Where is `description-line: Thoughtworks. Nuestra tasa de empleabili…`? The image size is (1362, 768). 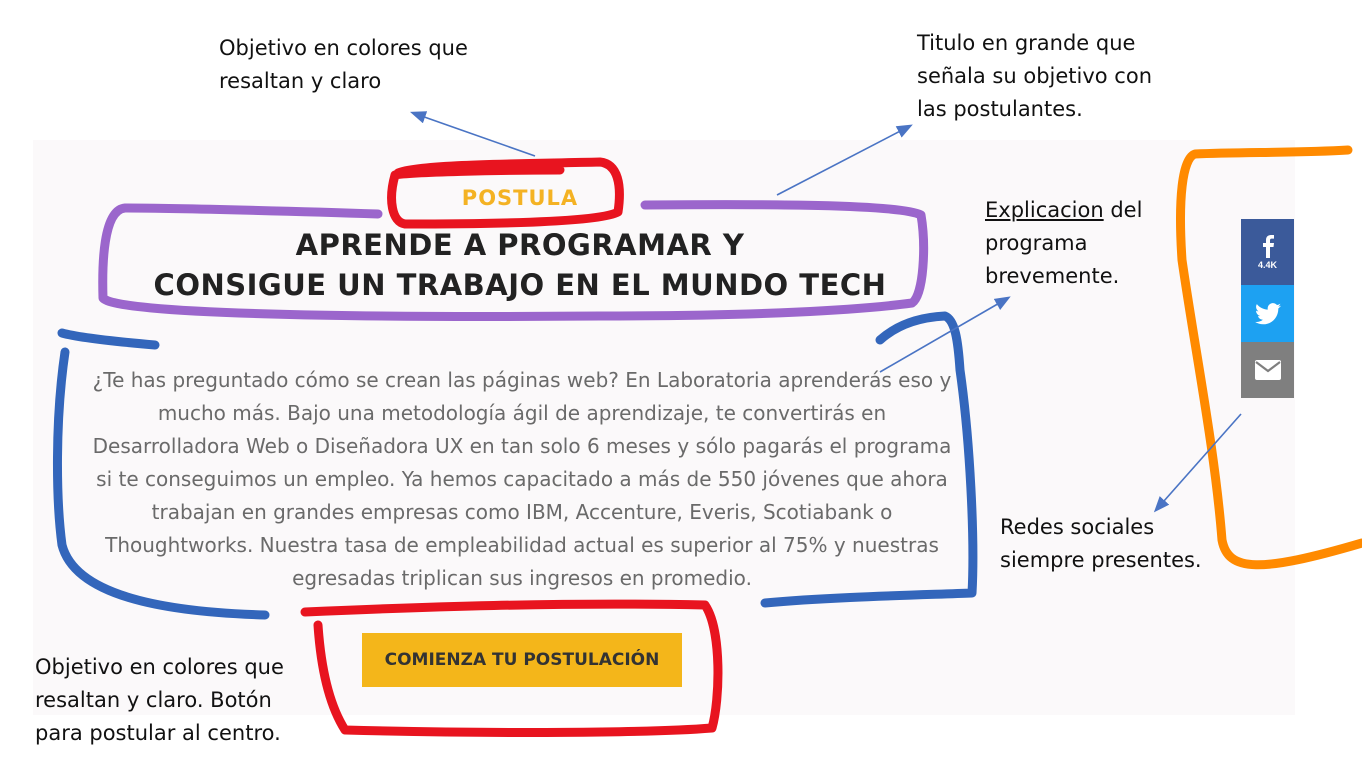 description-line: Thoughtworks. Nuestra tasa de empleabili… is located at coordinates (522, 545).